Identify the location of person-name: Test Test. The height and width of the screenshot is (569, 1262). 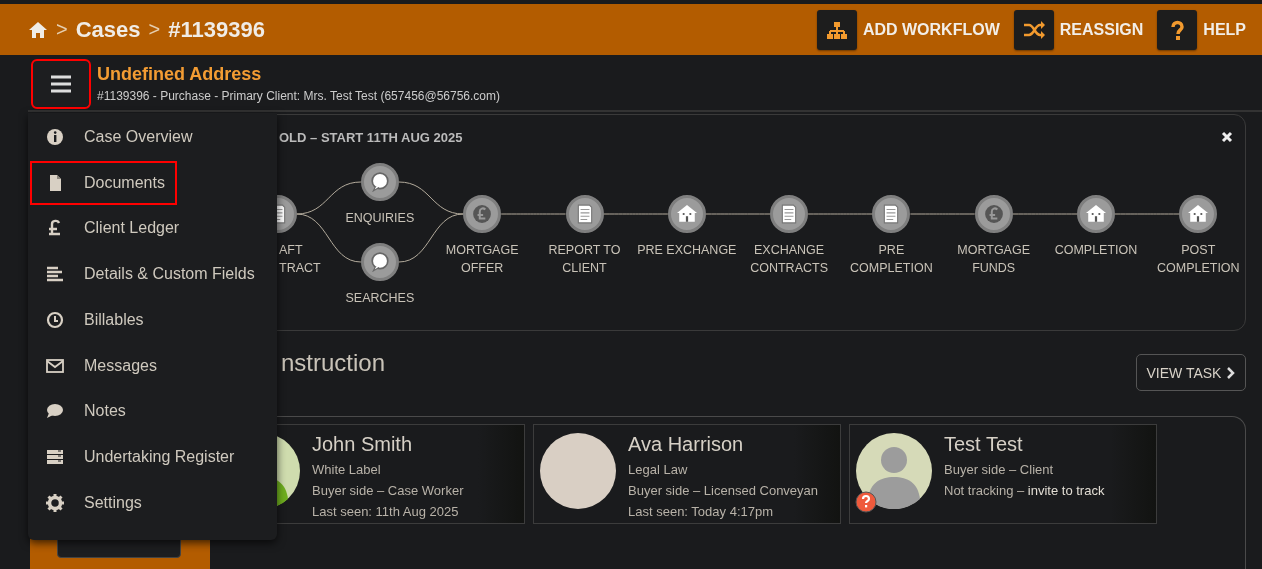
(984, 444).